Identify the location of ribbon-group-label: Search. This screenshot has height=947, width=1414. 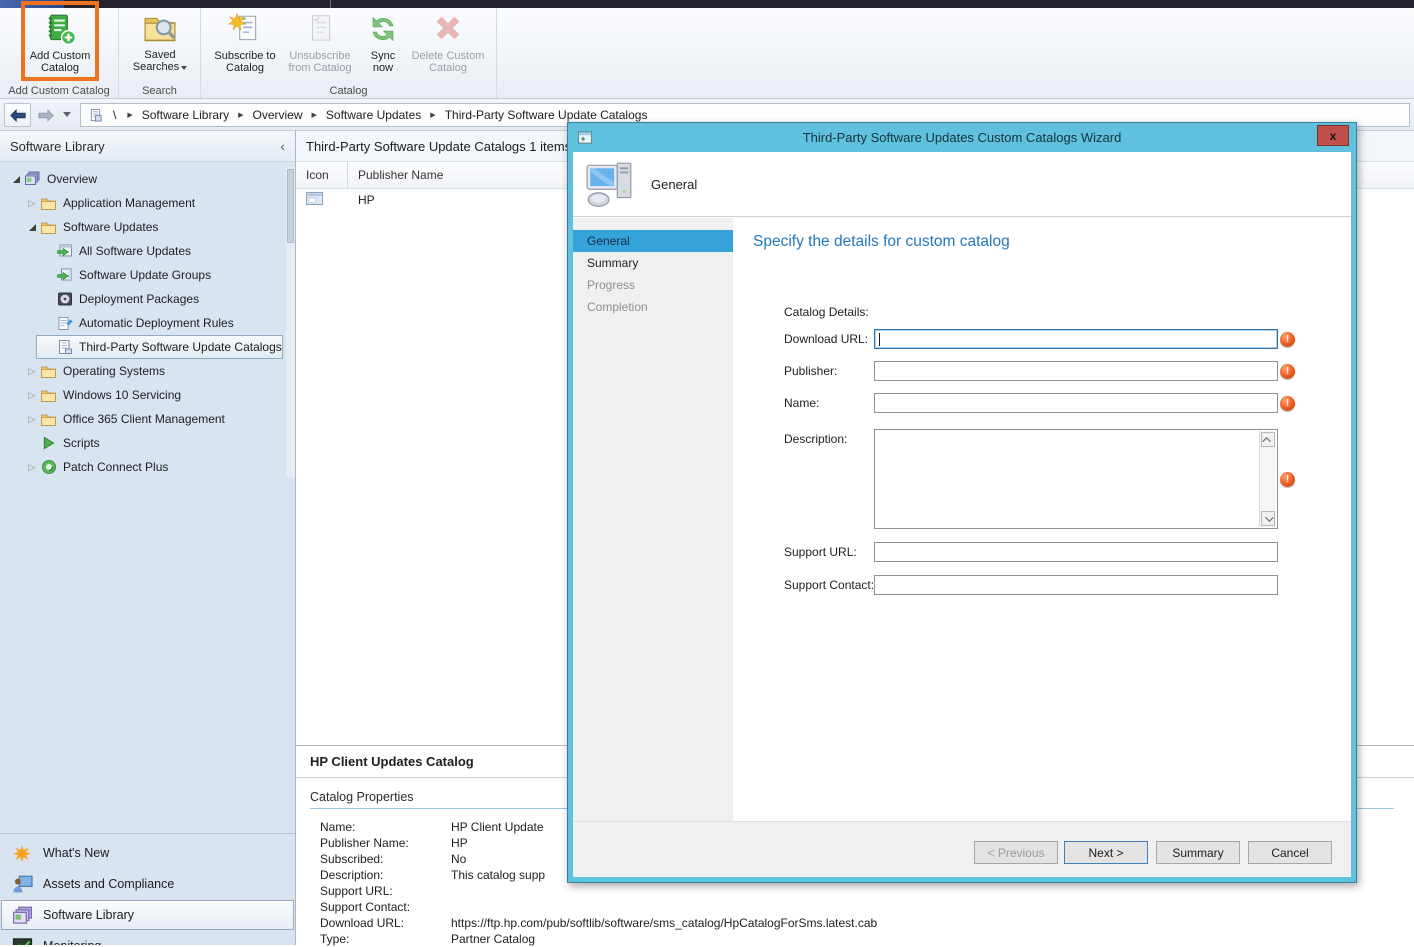
(159, 91).